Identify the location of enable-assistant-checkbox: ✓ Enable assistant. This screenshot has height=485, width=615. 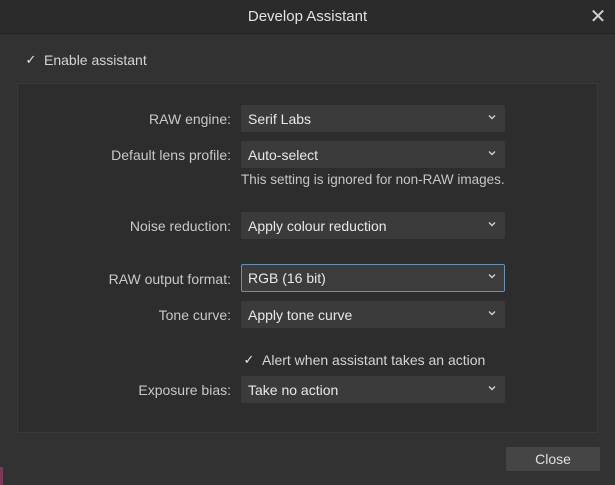
(85, 60).